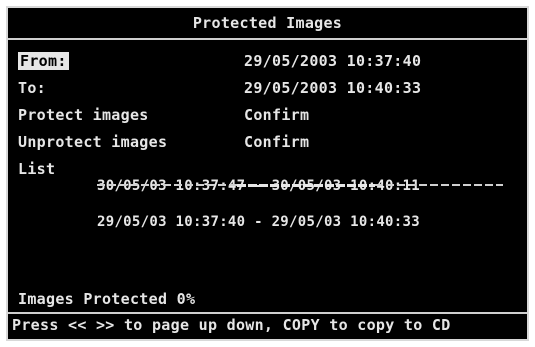  What do you see at coordinates (267, 300) in the screenshot?
I see `status-row: Images Protected 0%` at bounding box center [267, 300].